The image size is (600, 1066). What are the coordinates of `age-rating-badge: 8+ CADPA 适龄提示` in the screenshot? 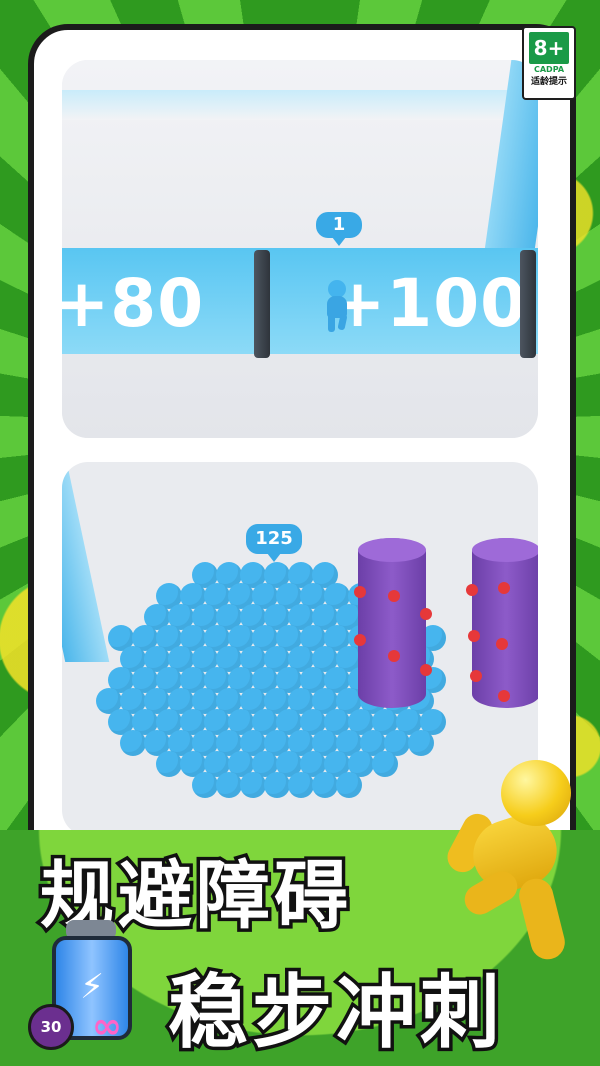 It's located at (549, 63).